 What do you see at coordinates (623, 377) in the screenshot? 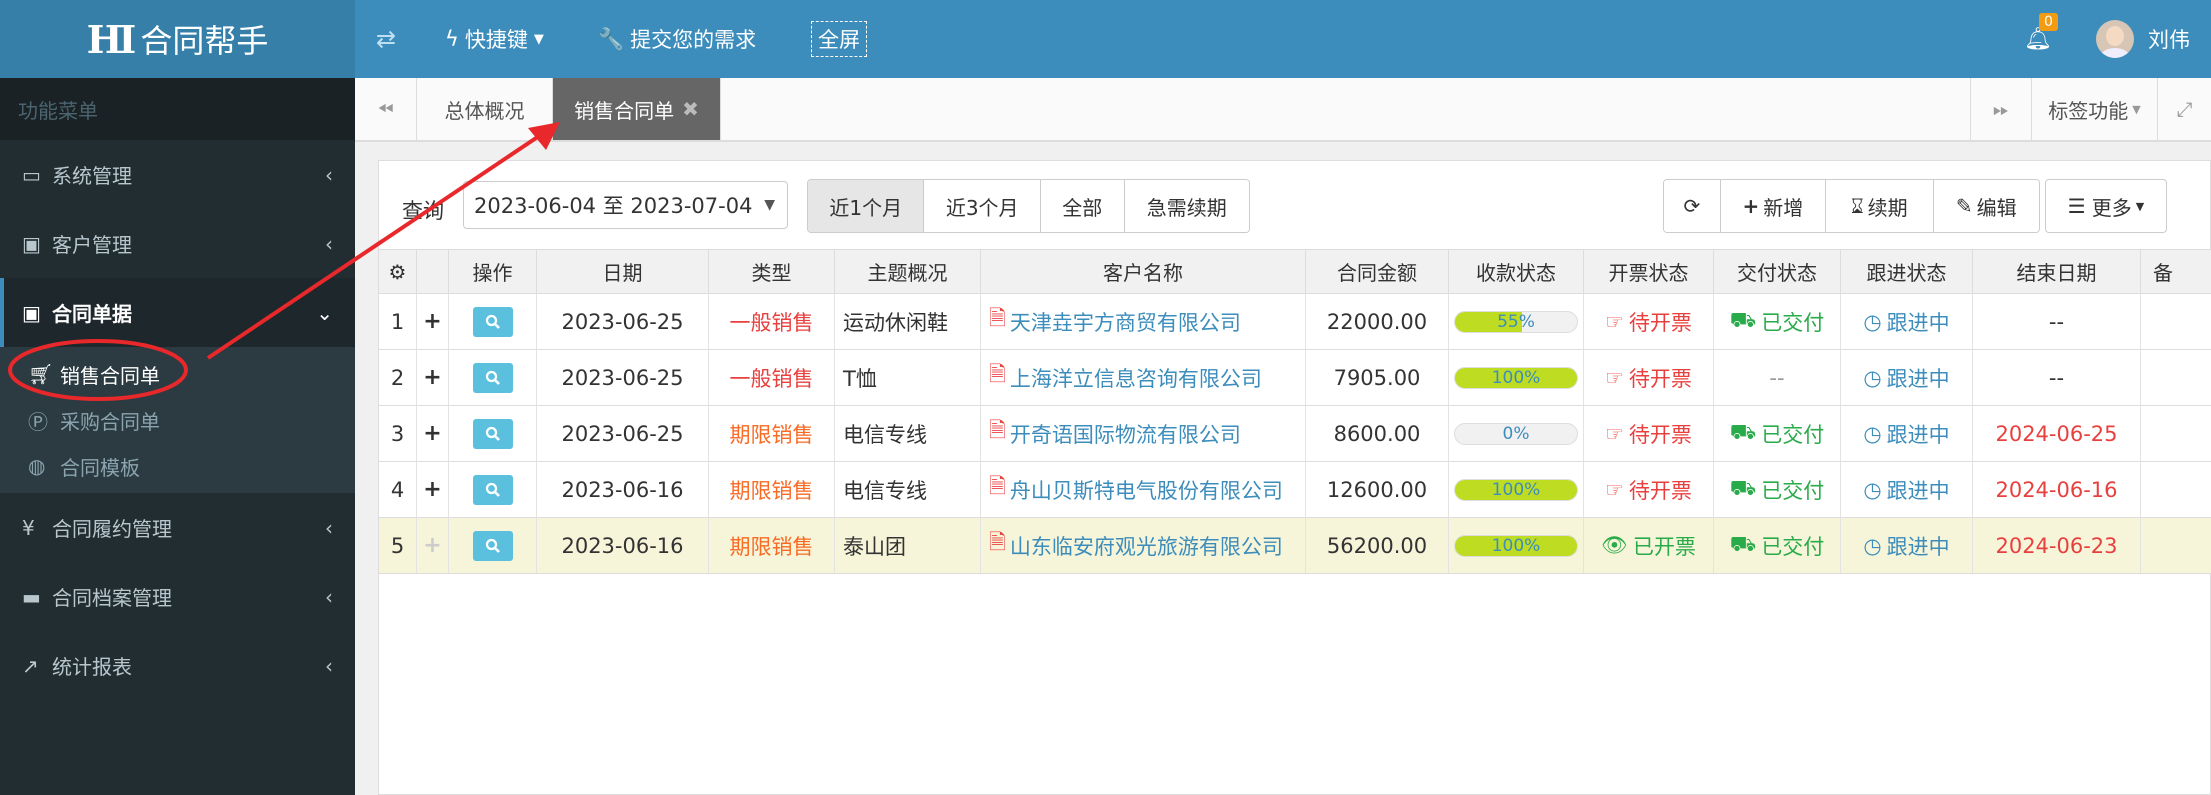
I see `contract-date: 2023-06-25` at bounding box center [623, 377].